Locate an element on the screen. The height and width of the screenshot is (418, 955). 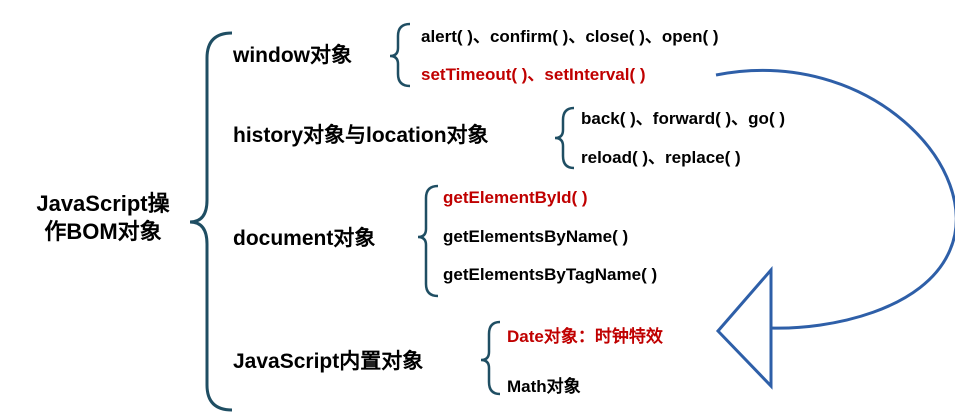
window-brace is located at coordinates (400, 55).